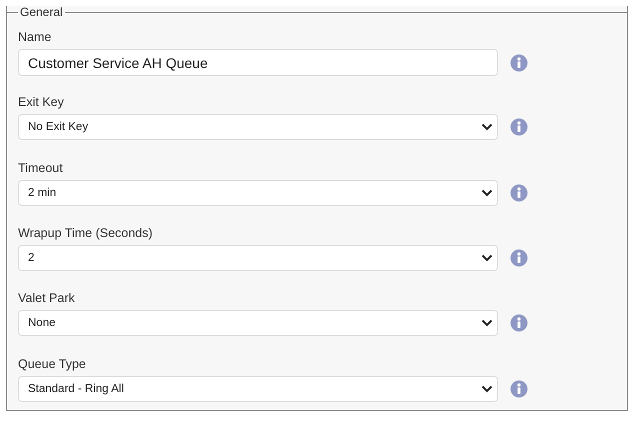  Describe the element at coordinates (258, 323) in the screenshot. I see `dropdown-select: None` at that location.